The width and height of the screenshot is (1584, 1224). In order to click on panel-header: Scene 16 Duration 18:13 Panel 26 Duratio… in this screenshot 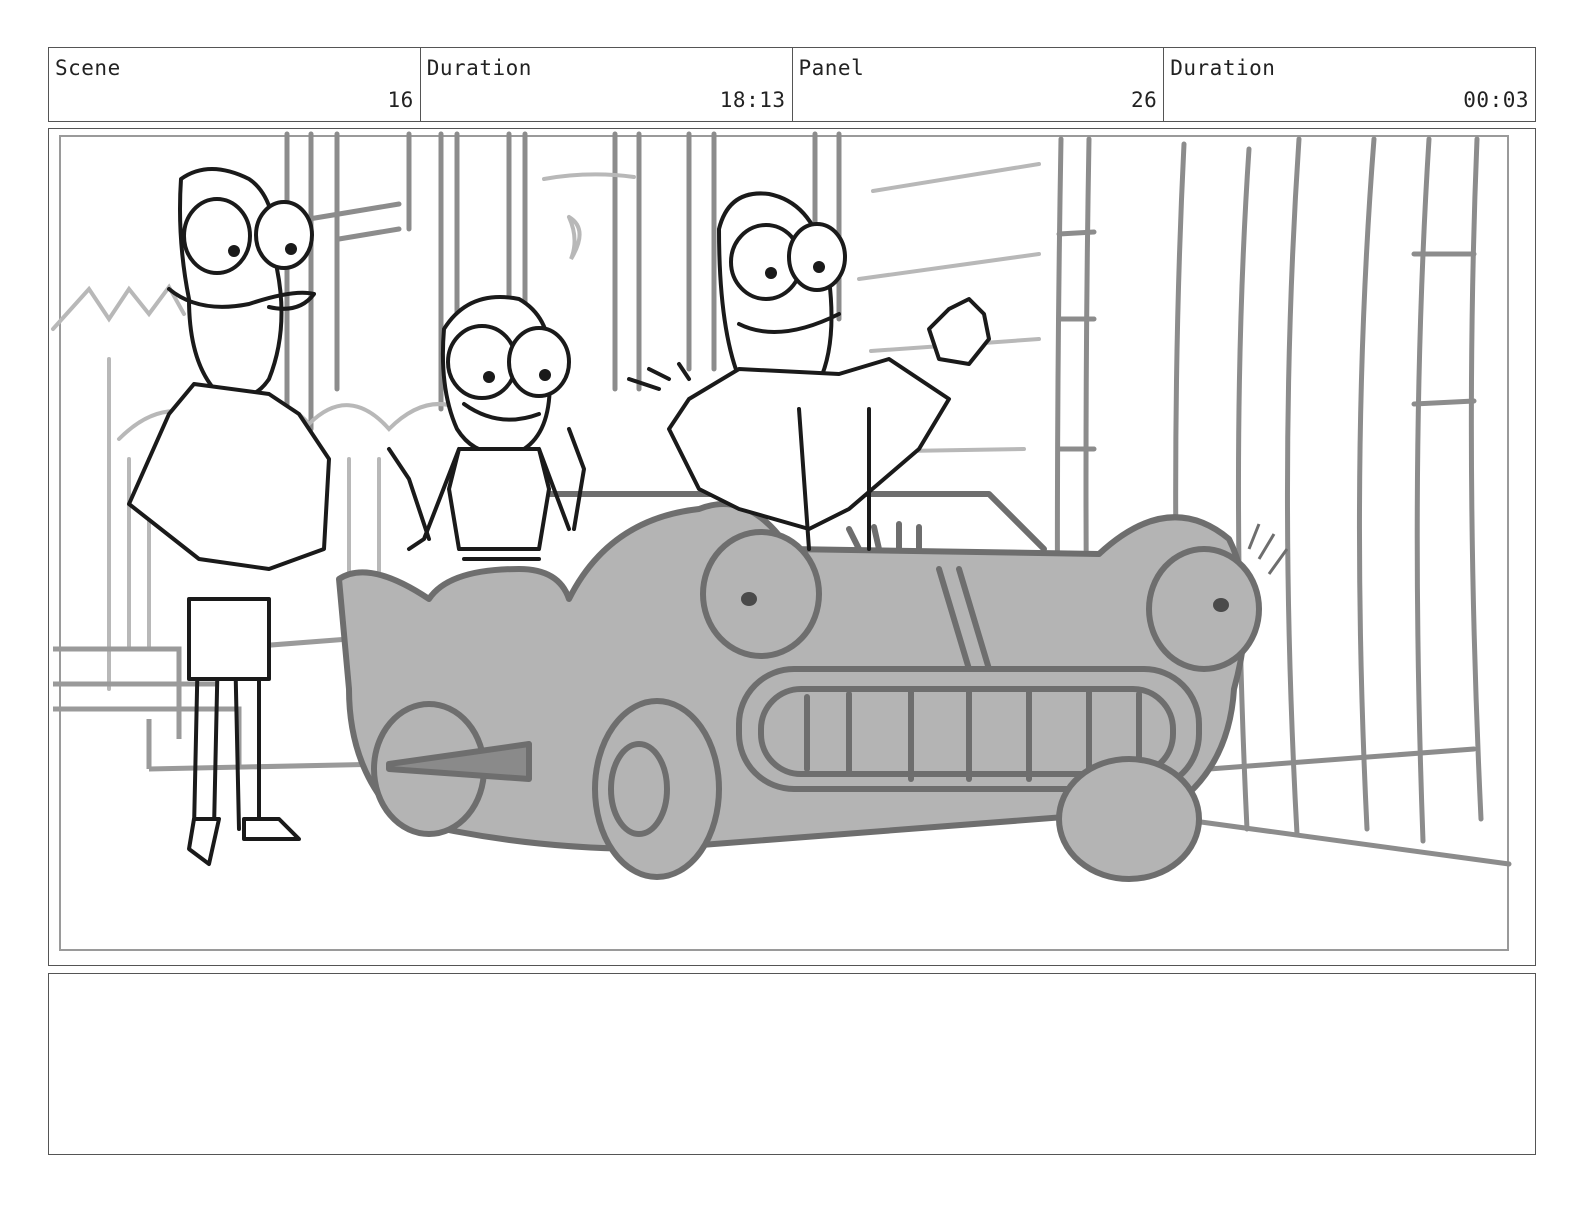, I will do `click(792, 84)`.